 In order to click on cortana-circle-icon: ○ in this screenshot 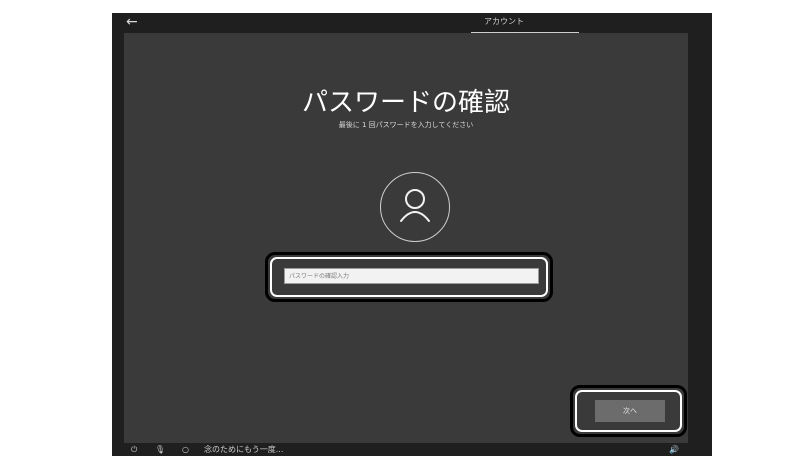, I will do `click(185, 449)`.